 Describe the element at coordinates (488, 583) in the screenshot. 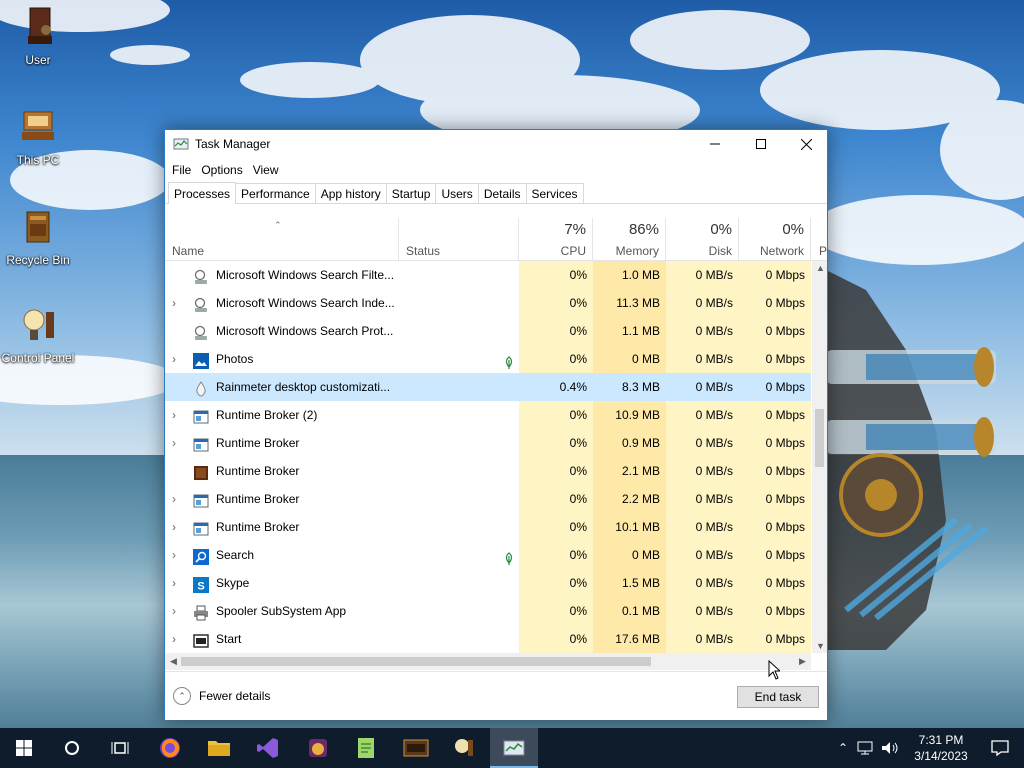

I see `process-row: › S Skype 0% 1.5 MB 0 MB/s 0 Mbps` at that location.